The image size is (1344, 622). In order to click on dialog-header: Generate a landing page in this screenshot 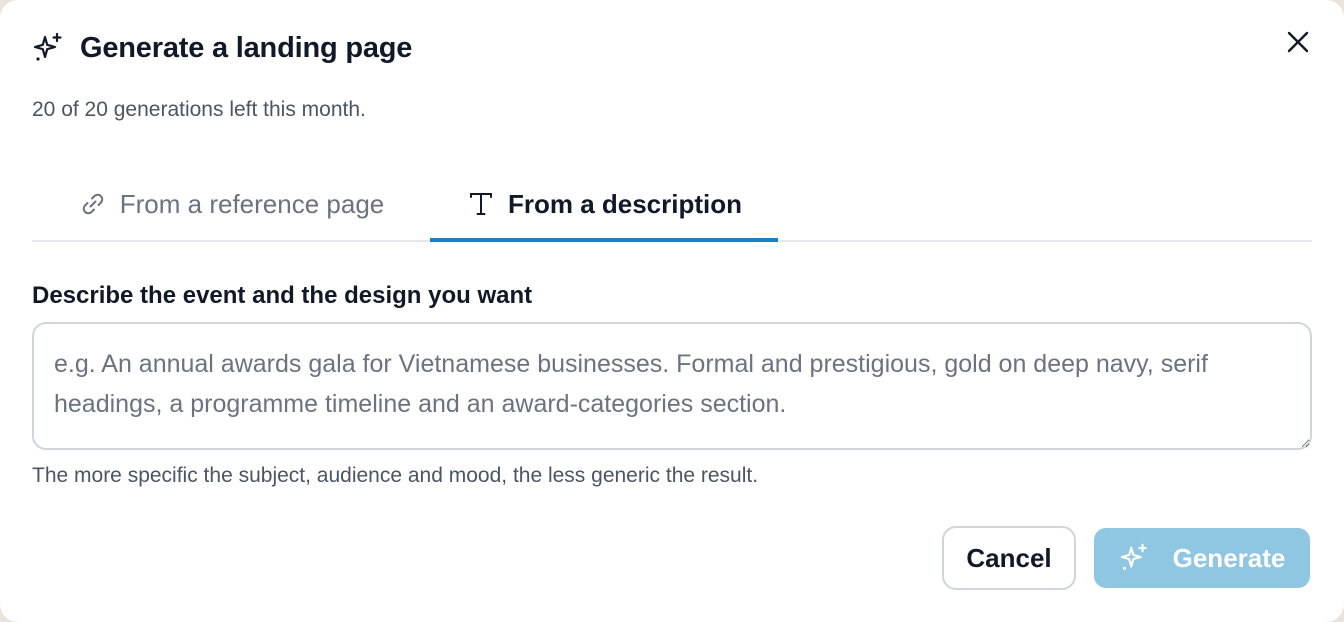, I will do `click(222, 48)`.